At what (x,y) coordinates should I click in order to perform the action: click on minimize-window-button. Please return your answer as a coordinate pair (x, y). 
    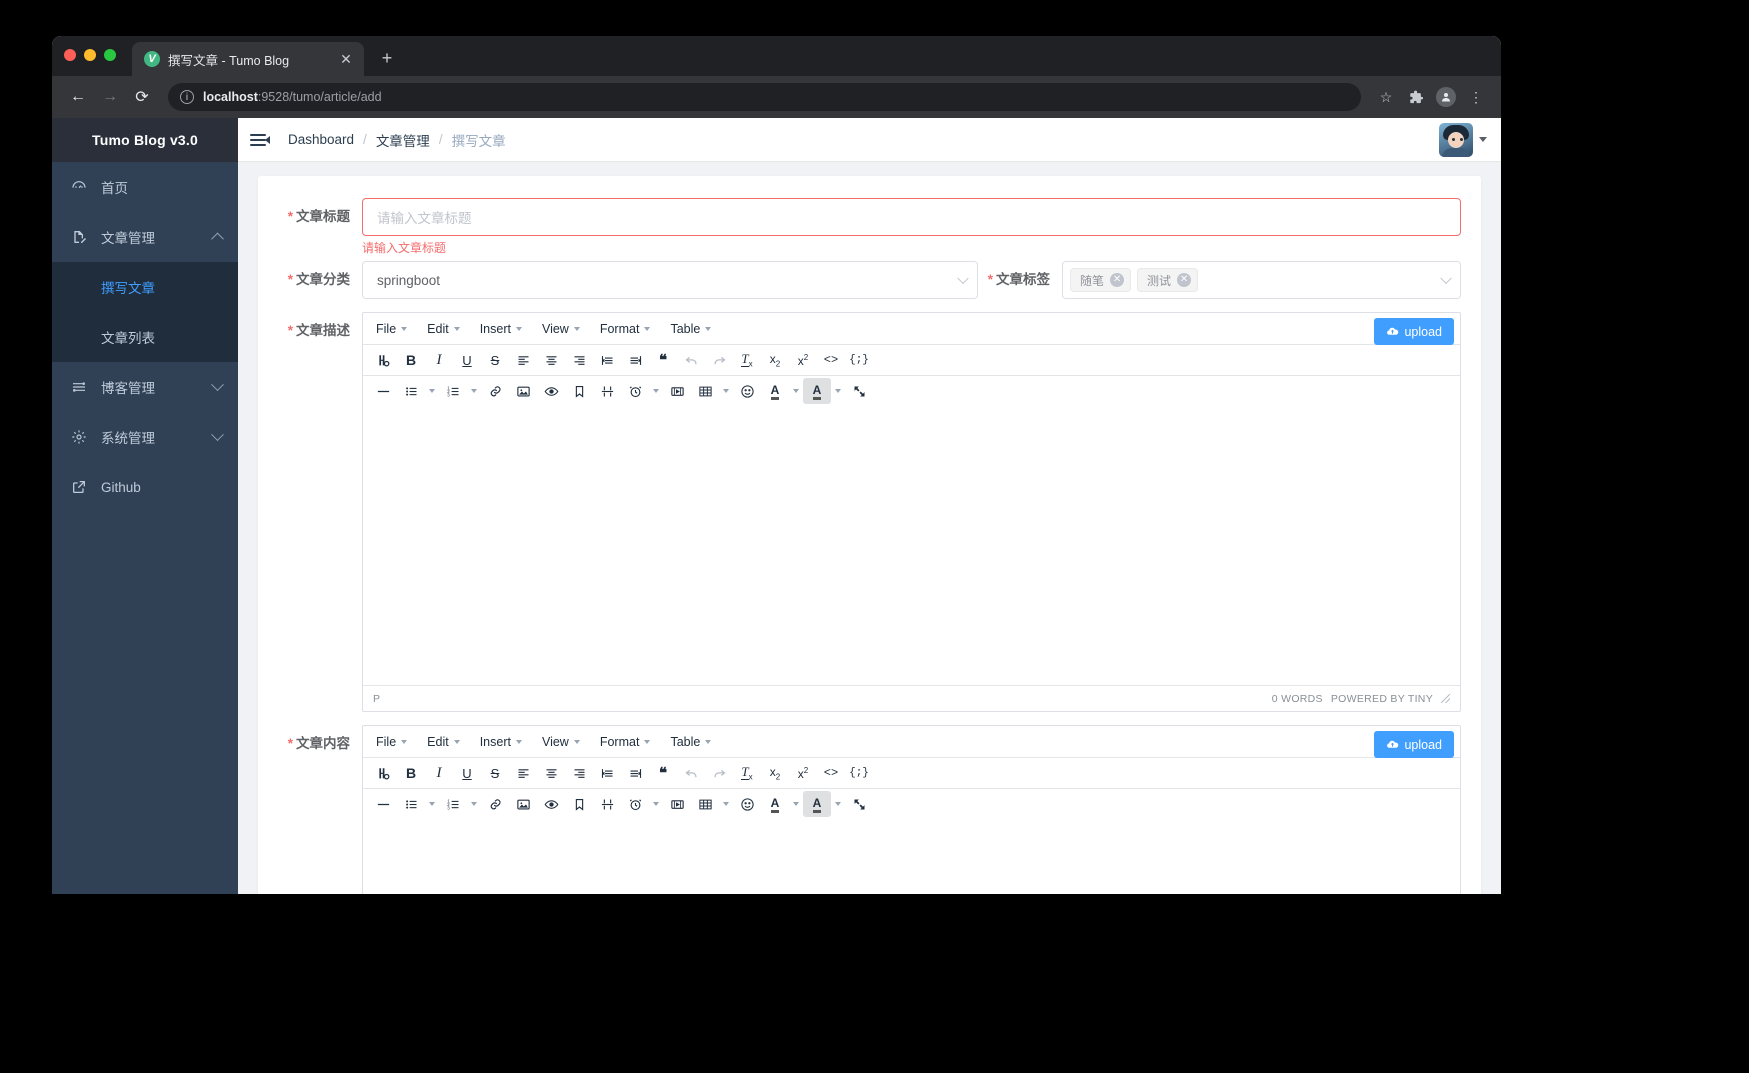
    Looking at the image, I should click on (90, 55).